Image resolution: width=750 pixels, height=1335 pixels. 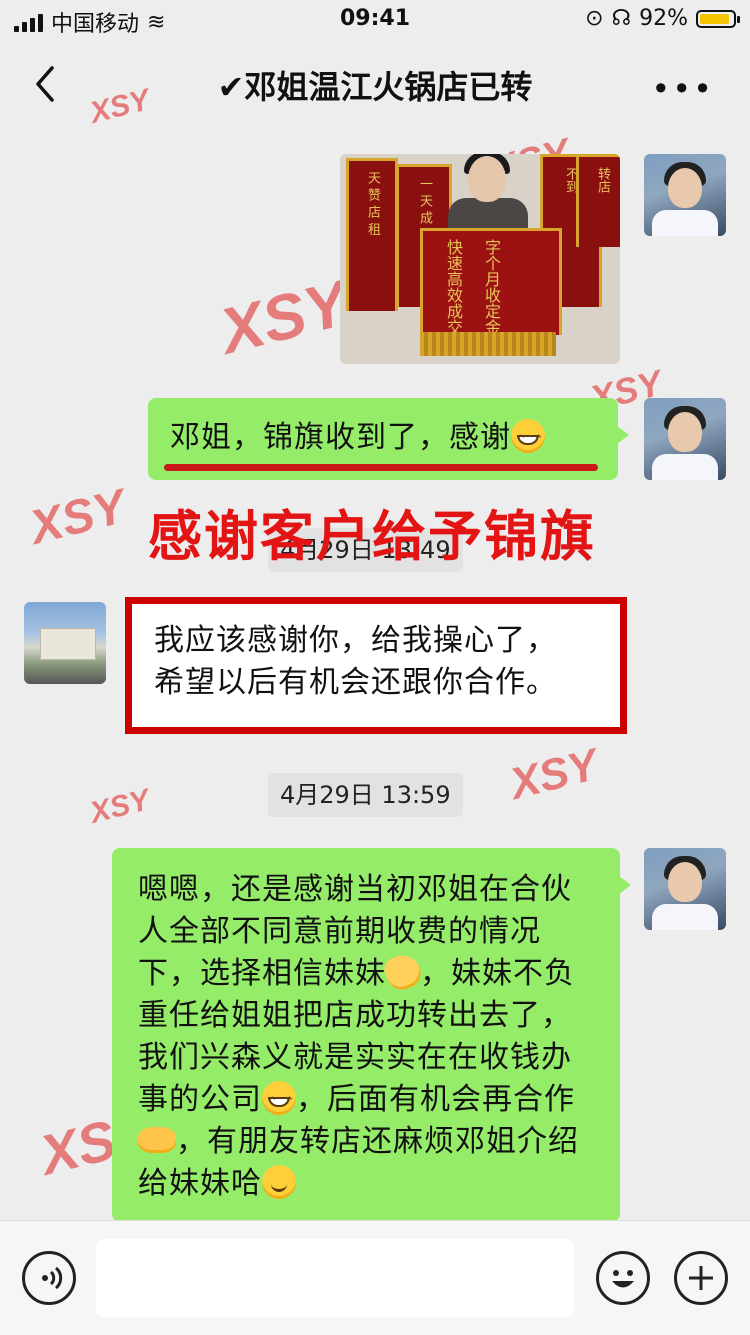 I want to click on message-input, so click(x=335, y=1278).